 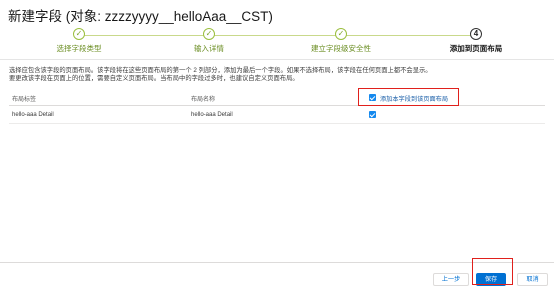 What do you see at coordinates (476, 41) in the screenshot?
I see `wizard-step-4: 4 添加到页面布局` at bounding box center [476, 41].